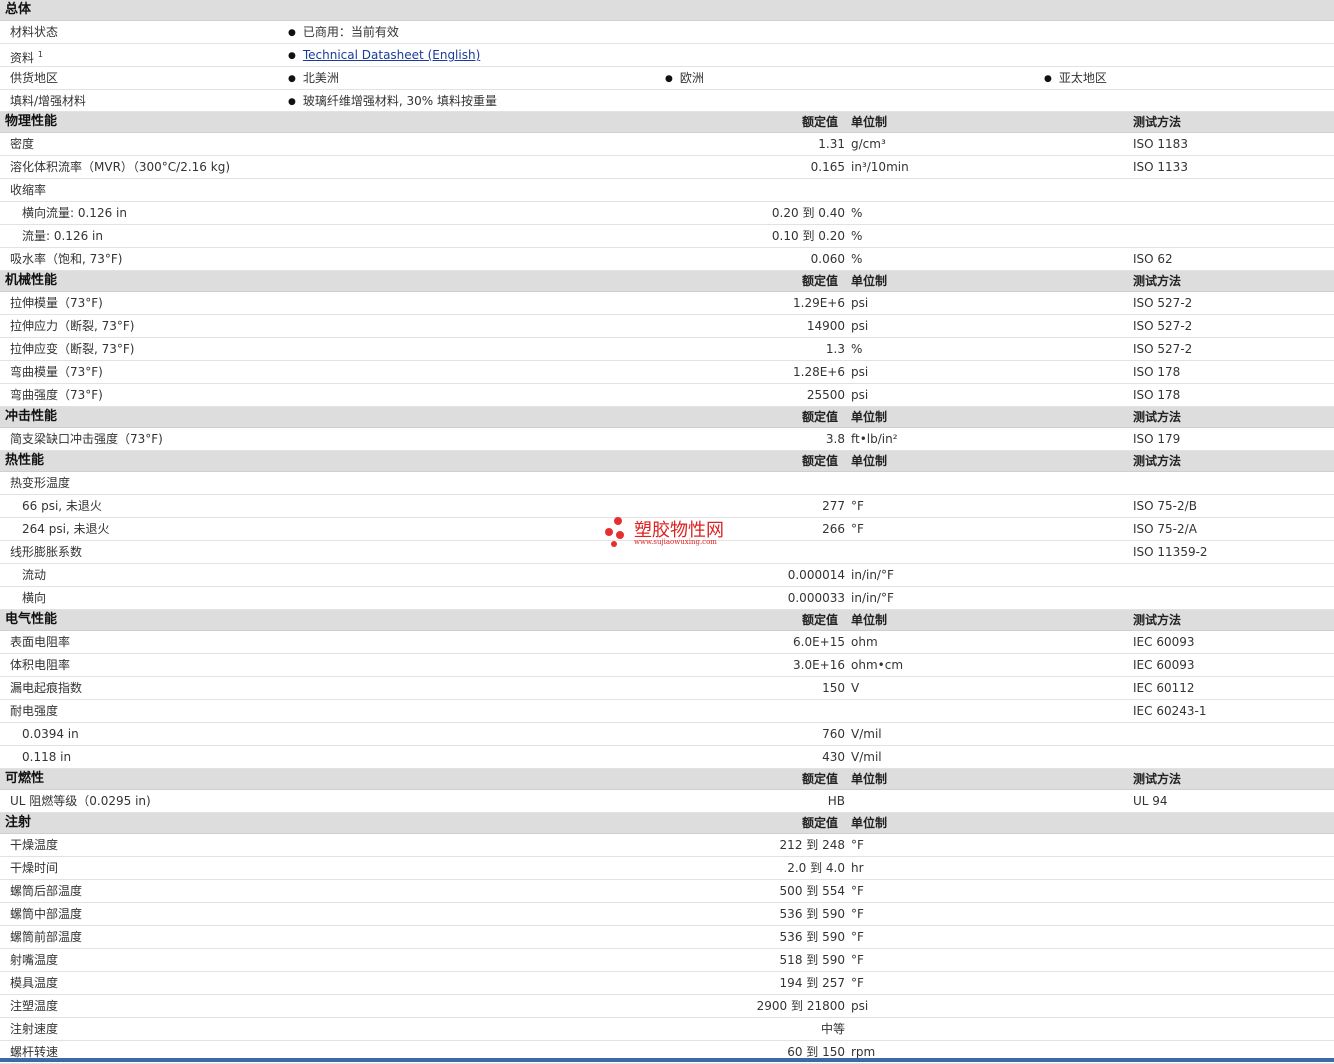 This screenshot has width=1334, height=1064. I want to click on property-row: 干燥时间 2.0 到 4.0 hr, so click(667, 868).